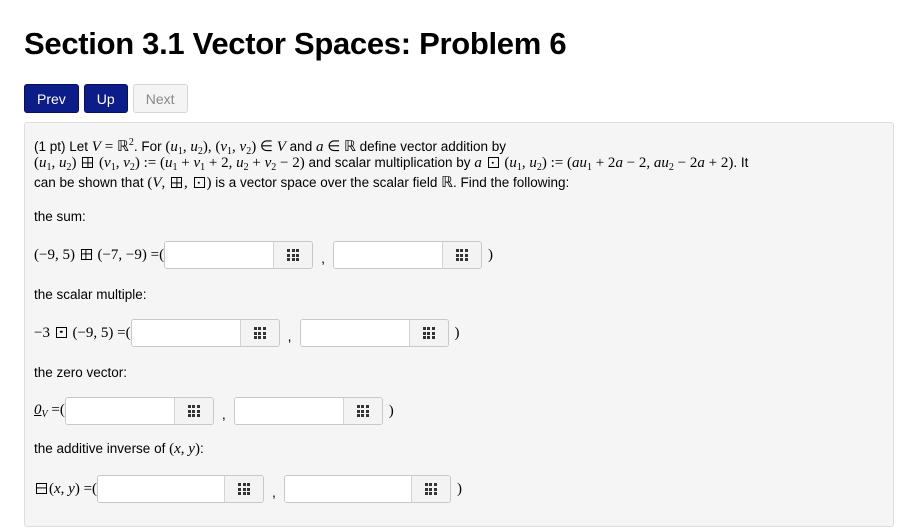 Image resolution: width=901 pixels, height=530 pixels. Describe the element at coordinates (60, 216) in the screenshot. I see `sum-label: the sum:` at that location.